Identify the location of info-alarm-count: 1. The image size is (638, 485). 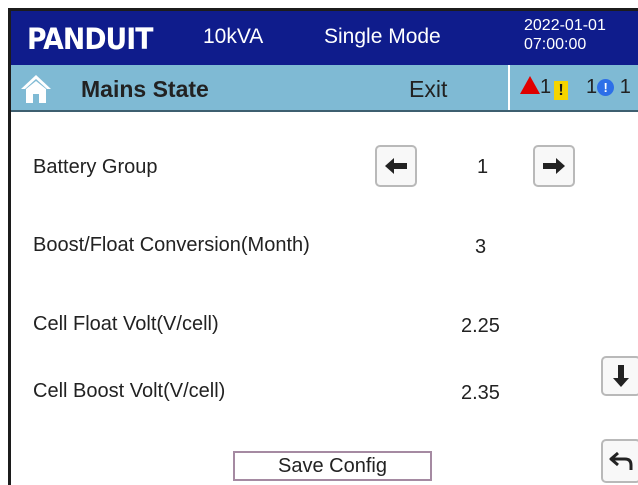
(625, 87).